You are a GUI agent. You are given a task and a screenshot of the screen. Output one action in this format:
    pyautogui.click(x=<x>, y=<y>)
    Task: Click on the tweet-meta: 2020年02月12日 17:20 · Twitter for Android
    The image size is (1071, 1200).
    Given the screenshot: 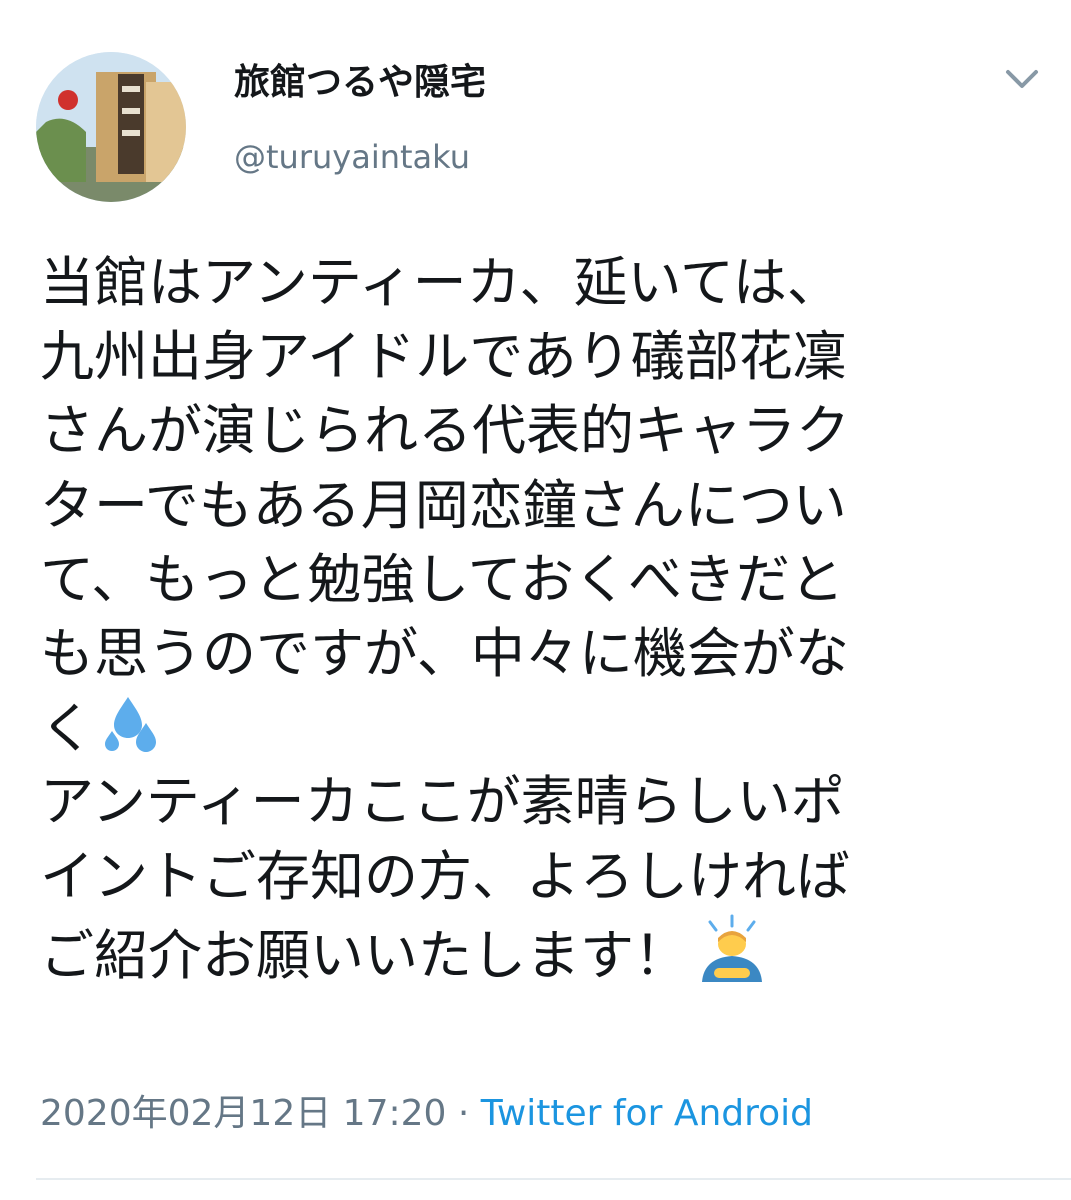 What is the action you would take?
    pyautogui.click(x=426, y=1114)
    